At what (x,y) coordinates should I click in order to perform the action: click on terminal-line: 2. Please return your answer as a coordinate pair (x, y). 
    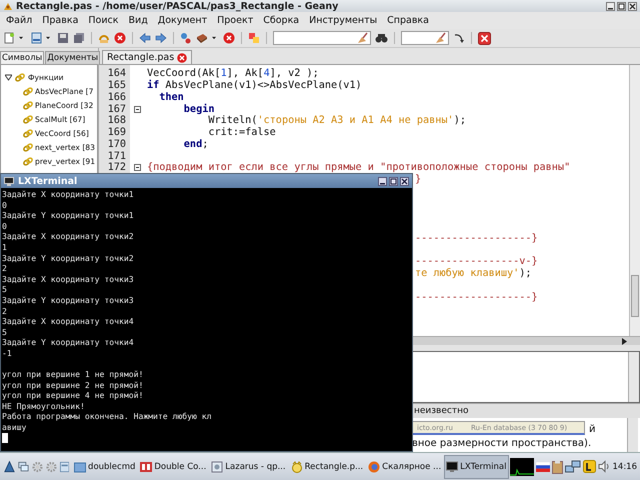
    Looking at the image, I should click on (4, 268).